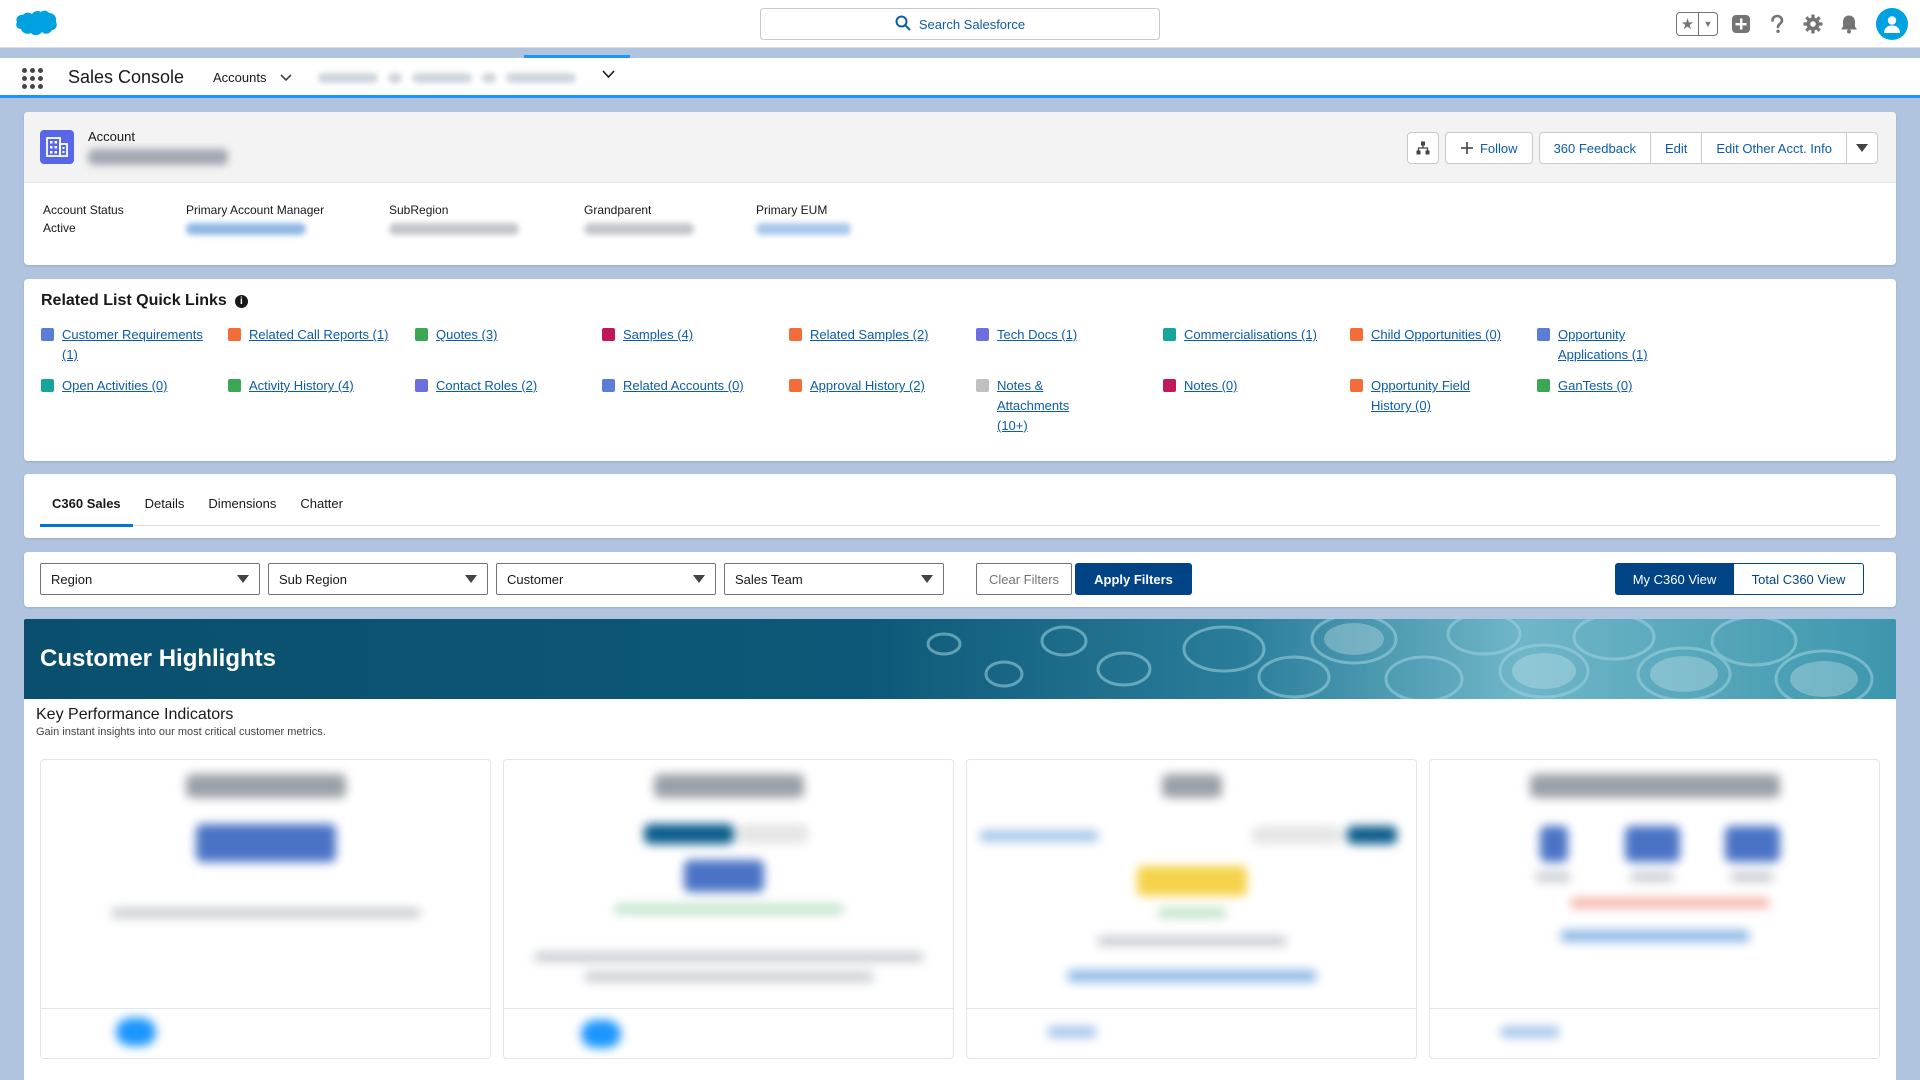 The image size is (1920, 1080). Describe the element at coordinates (1676, 148) in the screenshot. I see `edit-button: Edit` at that location.